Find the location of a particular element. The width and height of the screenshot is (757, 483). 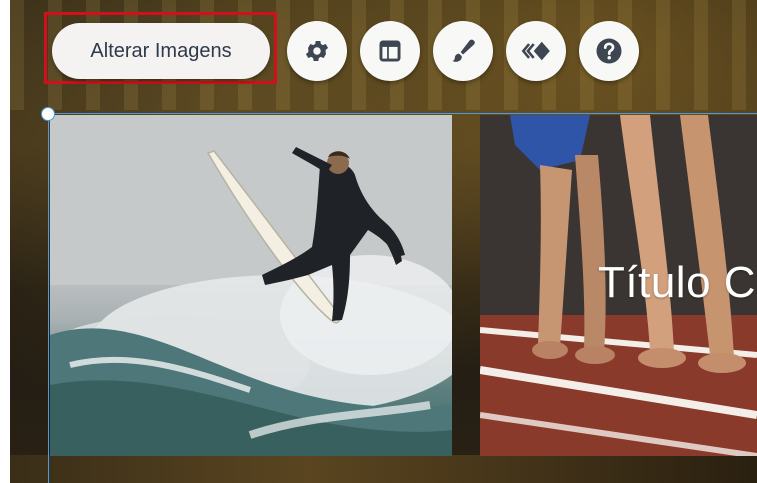

slide-title: Título C is located at coordinates (677, 283).